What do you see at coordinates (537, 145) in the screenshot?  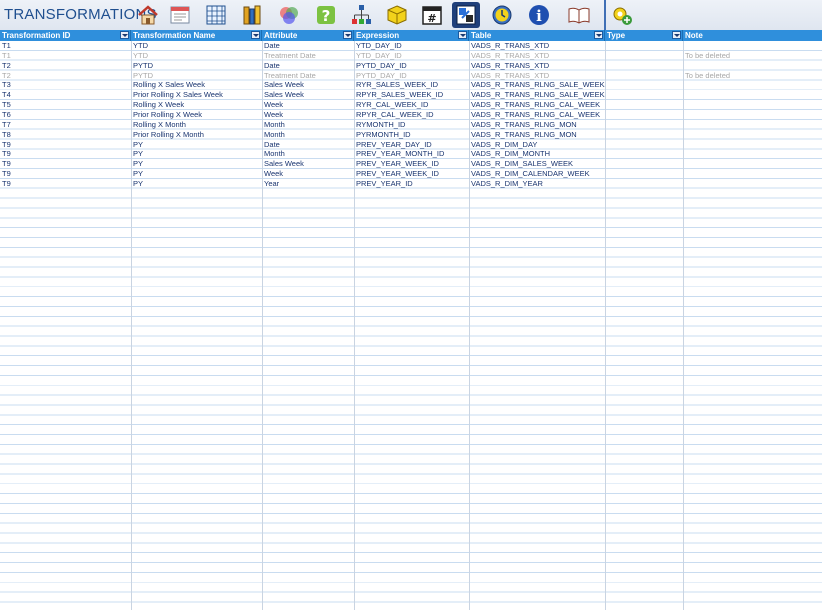 I see `cell-table: VADS_R_DIM_DAY` at bounding box center [537, 145].